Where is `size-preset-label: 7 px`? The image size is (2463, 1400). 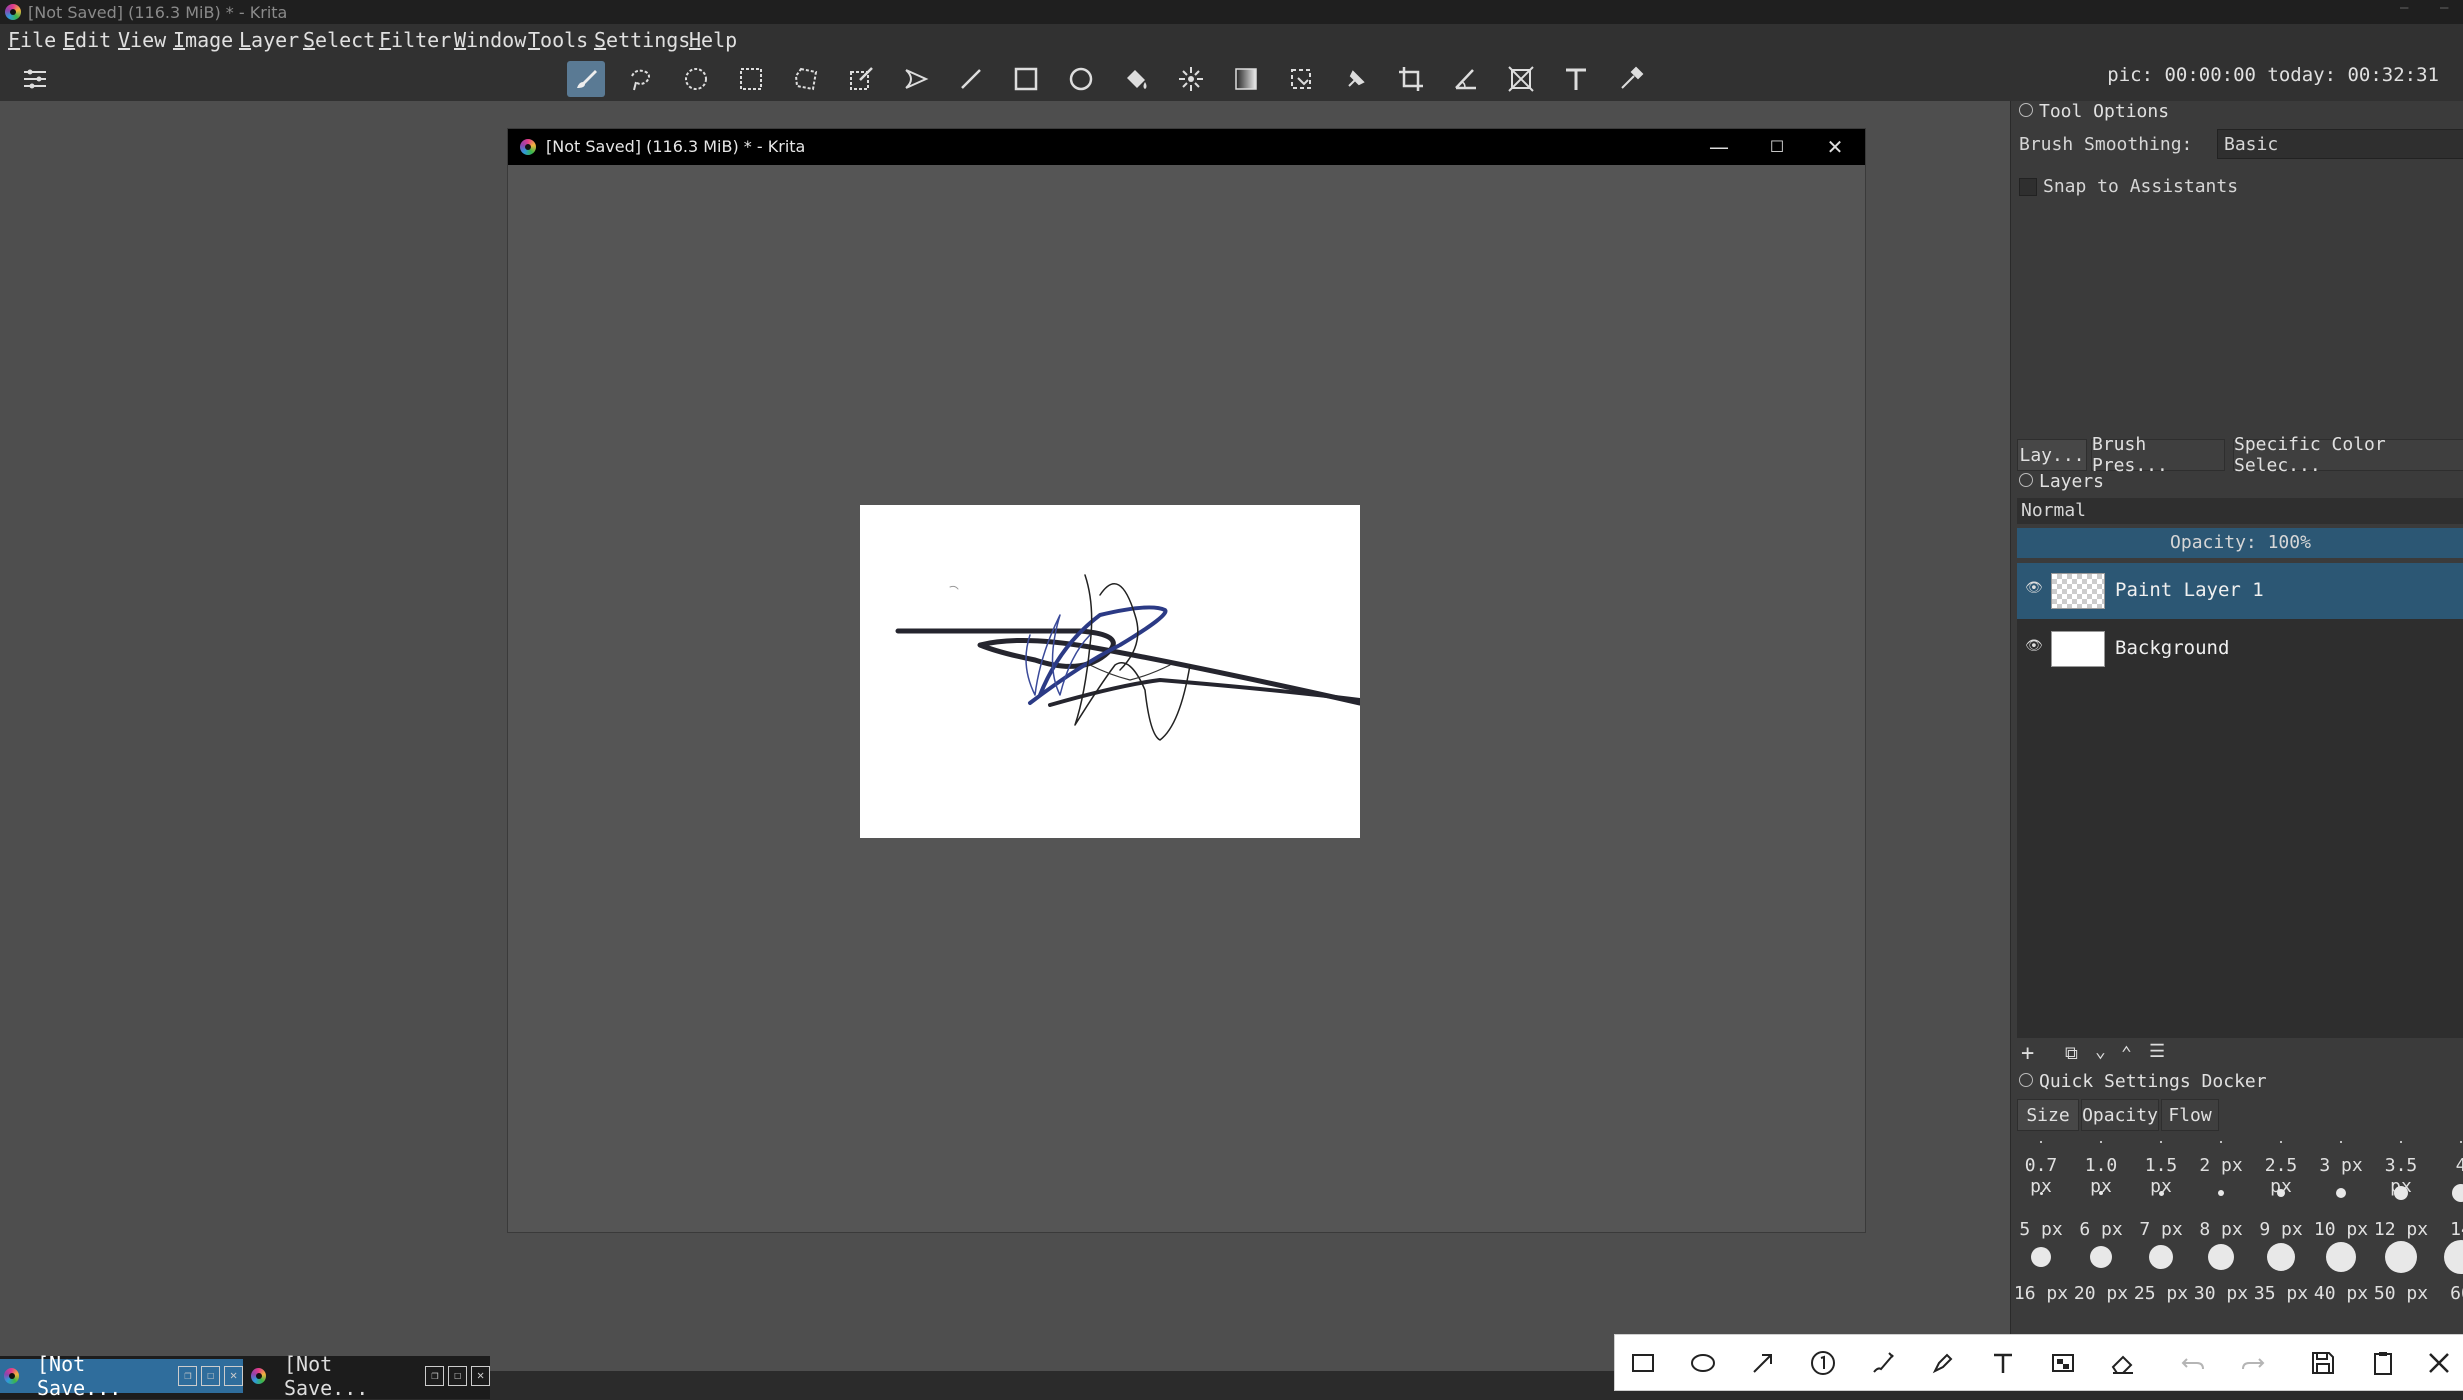 size-preset-label: 7 px is located at coordinates (2161, 1229).